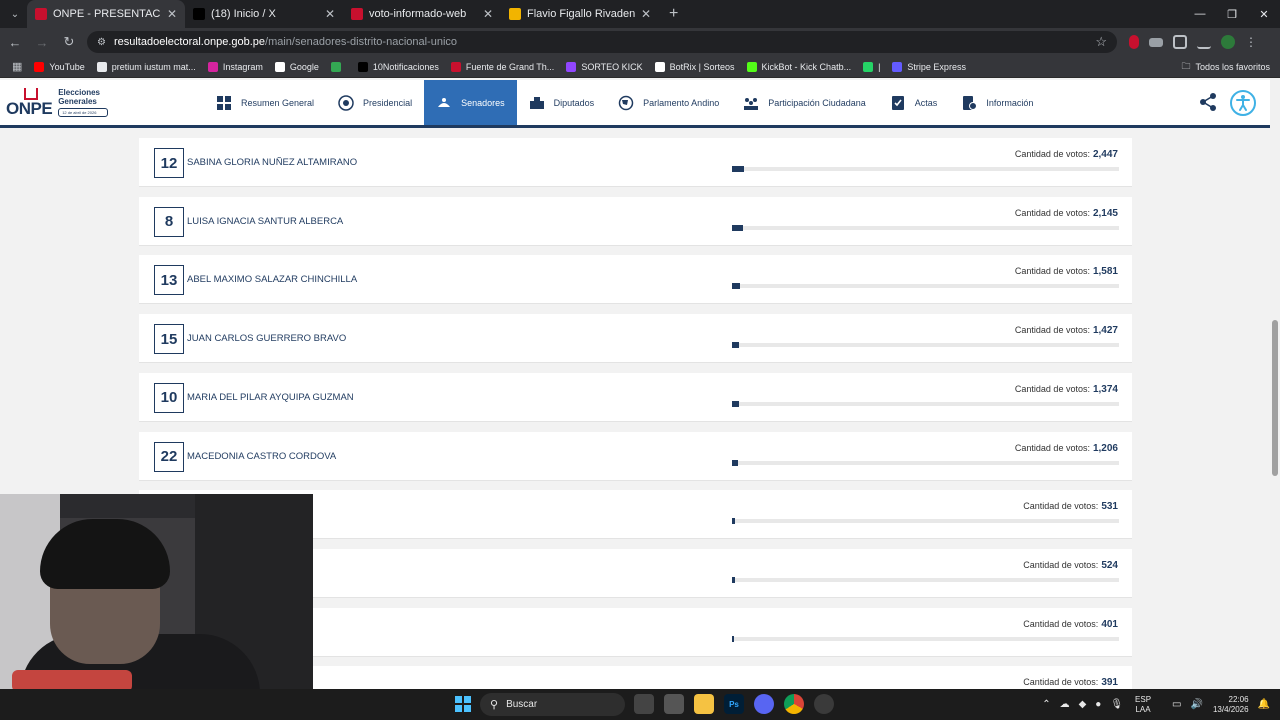 The height and width of the screenshot is (720, 1280). I want to click on menu-item-diputados: Diputados, so click(562, 102).